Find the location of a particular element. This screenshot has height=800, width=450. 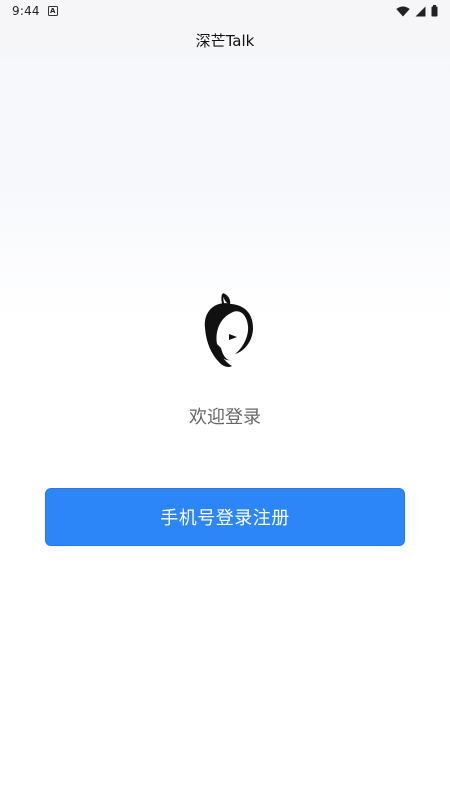

signal-icon is located at coordinates (420, 11).